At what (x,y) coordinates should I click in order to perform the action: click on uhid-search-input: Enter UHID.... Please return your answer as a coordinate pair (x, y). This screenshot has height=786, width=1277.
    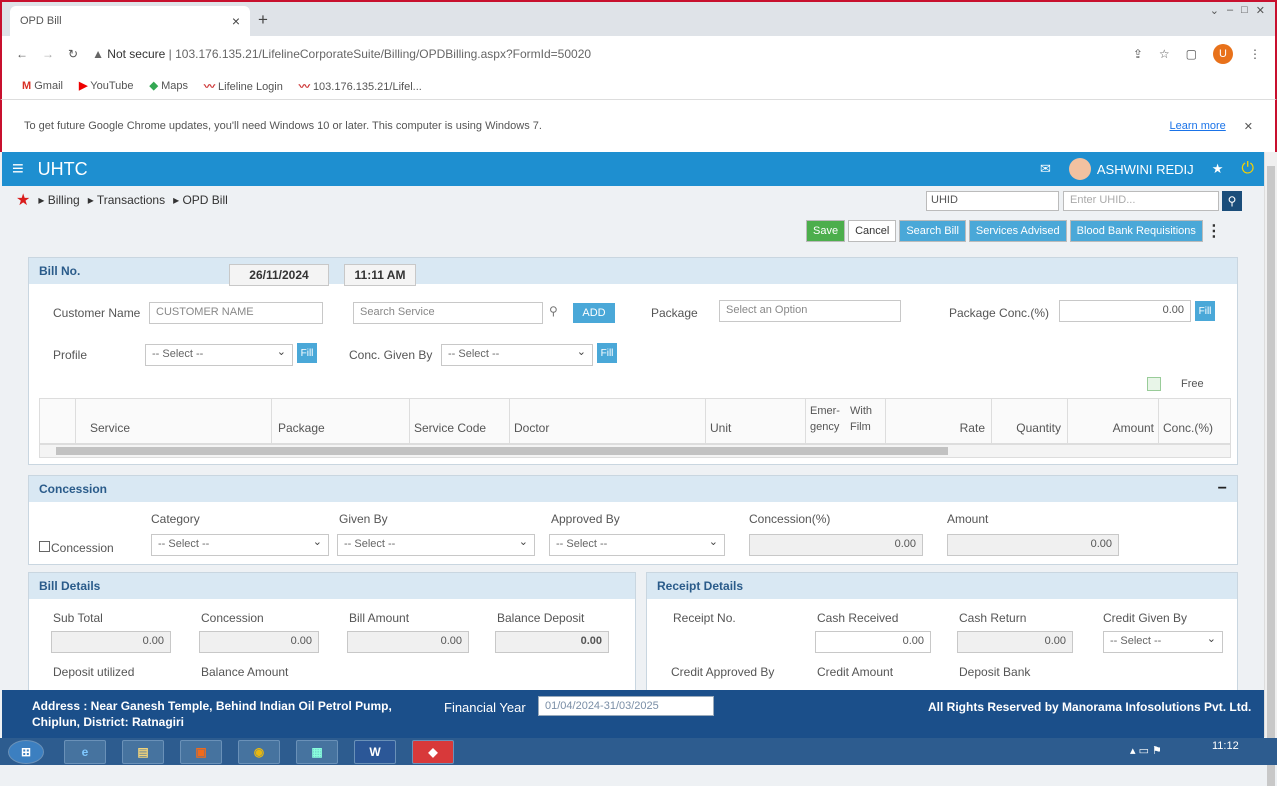
    Looking at the image, I should click on (1141, 201).